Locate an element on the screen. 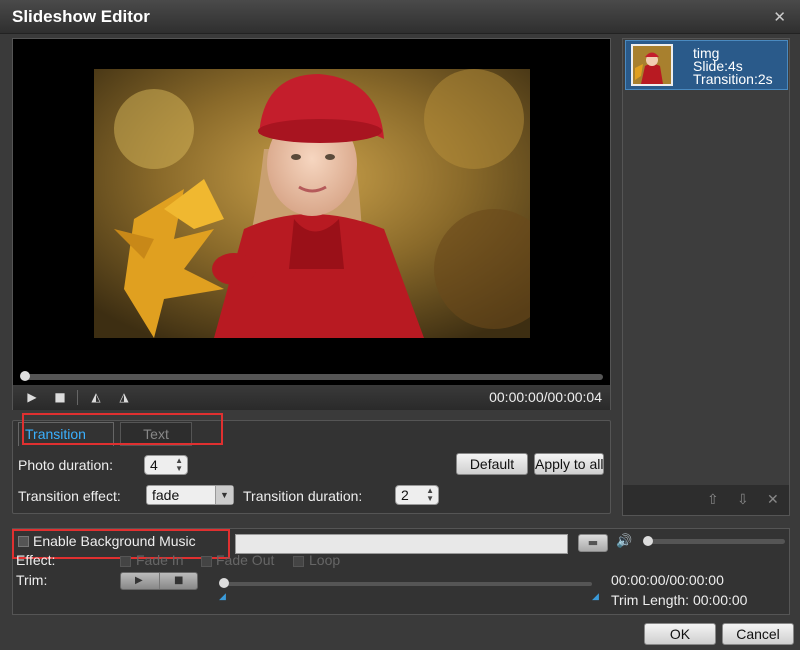  preview-seek-slider is located at coordinates (311, 376).